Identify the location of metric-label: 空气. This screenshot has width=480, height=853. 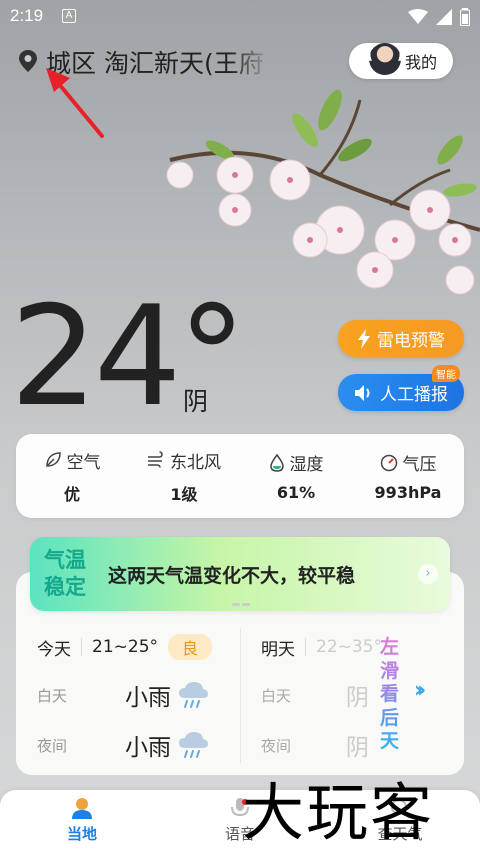
(83, 462).